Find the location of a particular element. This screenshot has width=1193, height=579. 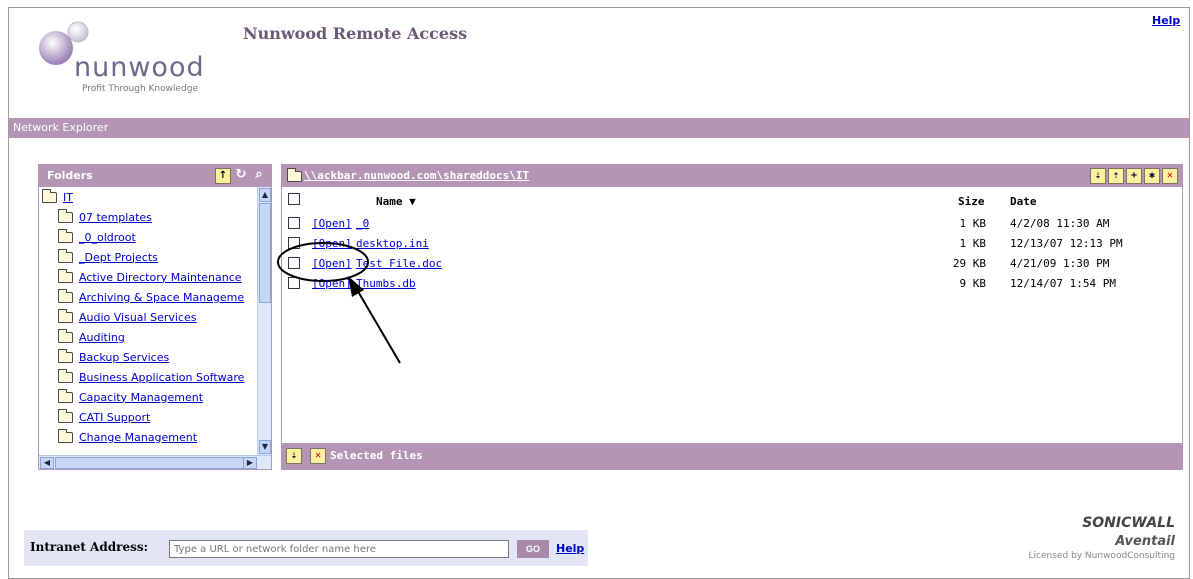

tree-item: Audio Visual Services is located at coordinates (148, 317).